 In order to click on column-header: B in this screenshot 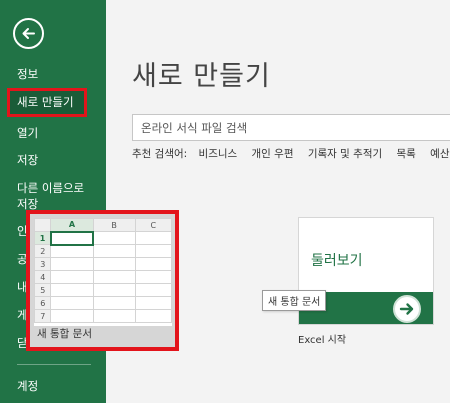, I will do `click(114, 225)`.